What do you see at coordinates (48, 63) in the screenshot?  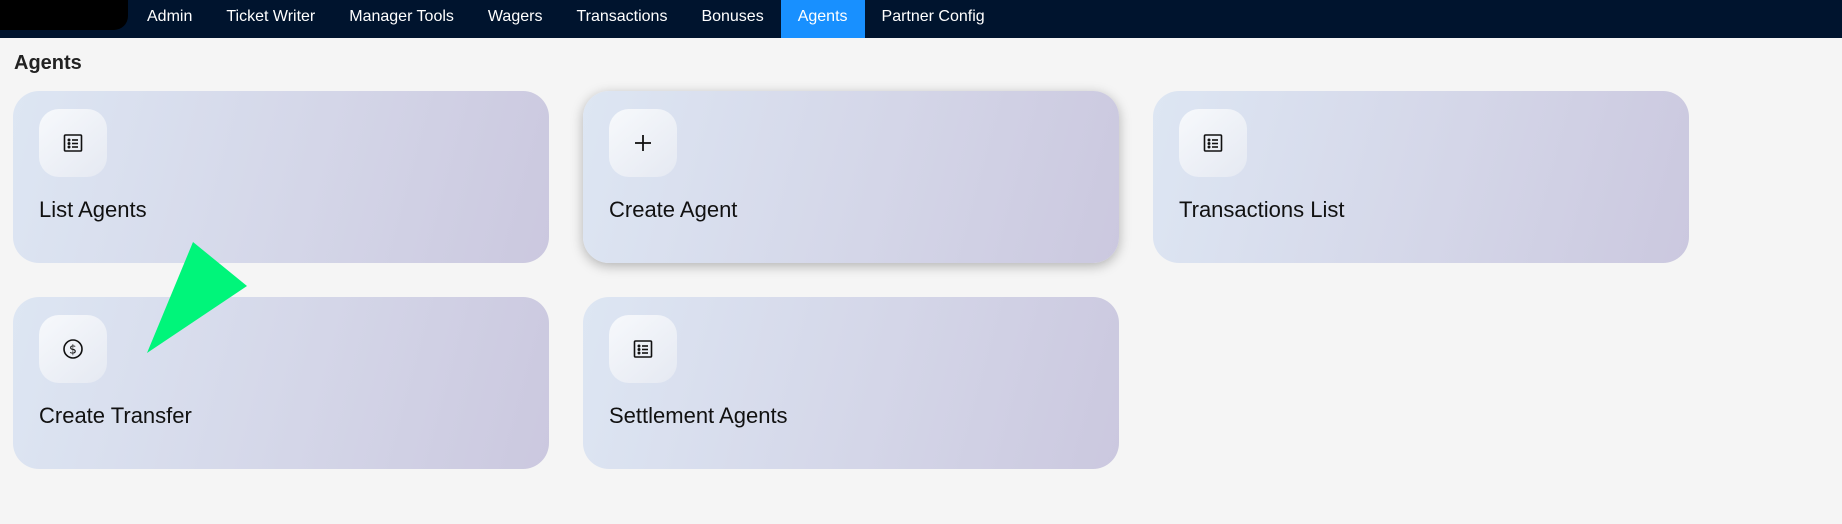 I see `page-title: Agents` at bounding box center [48, 63].